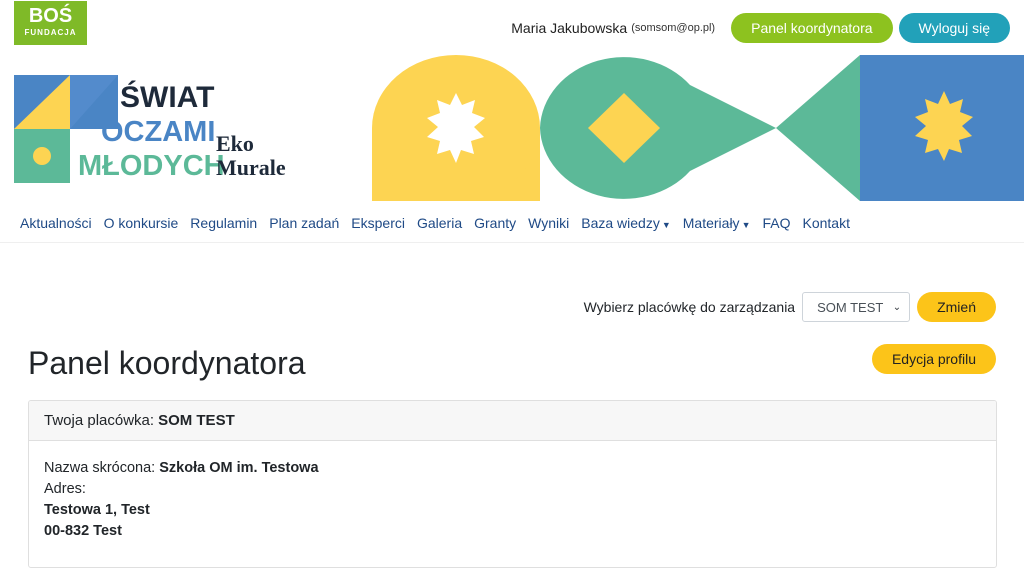 The width and height of the screenshot is (1024, 581). What do you see at coordinates (933, 359) in the screenshot?
I see `edit-profile-button: Edycja profilu` at bounding box center [933, 359].